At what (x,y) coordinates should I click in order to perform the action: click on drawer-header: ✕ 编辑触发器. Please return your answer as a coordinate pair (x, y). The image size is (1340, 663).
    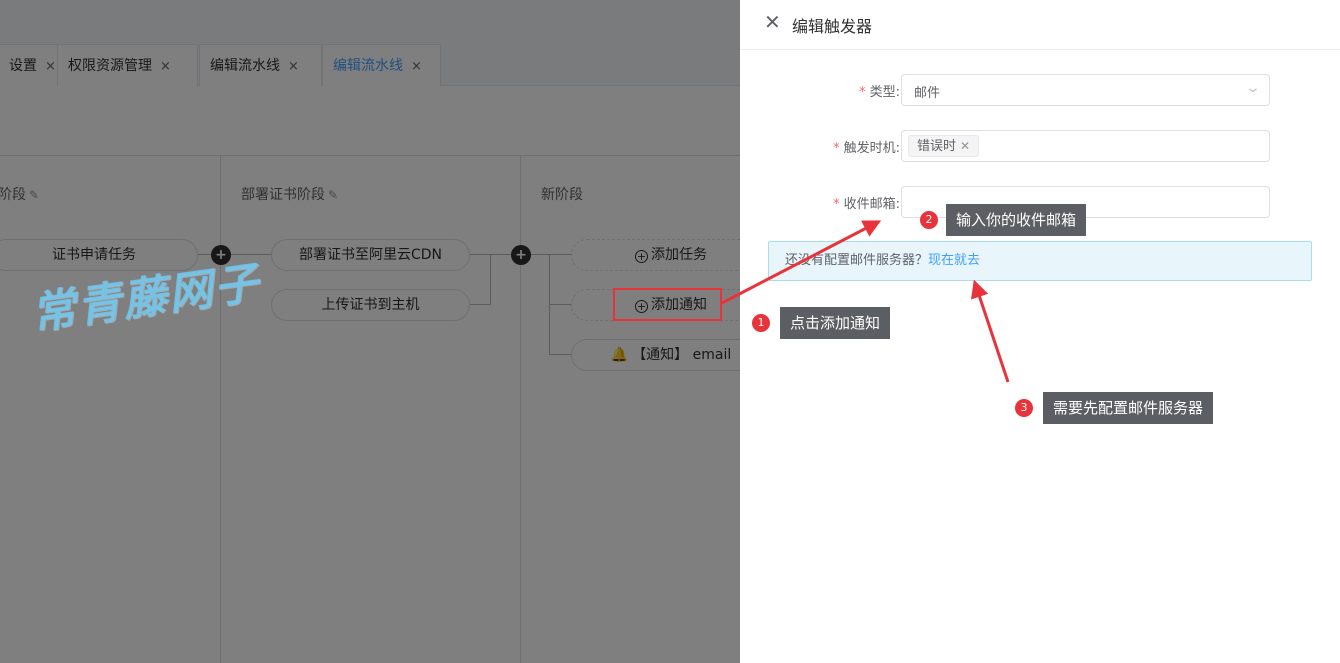
    Looking at the image, I should click on (1040, 25).